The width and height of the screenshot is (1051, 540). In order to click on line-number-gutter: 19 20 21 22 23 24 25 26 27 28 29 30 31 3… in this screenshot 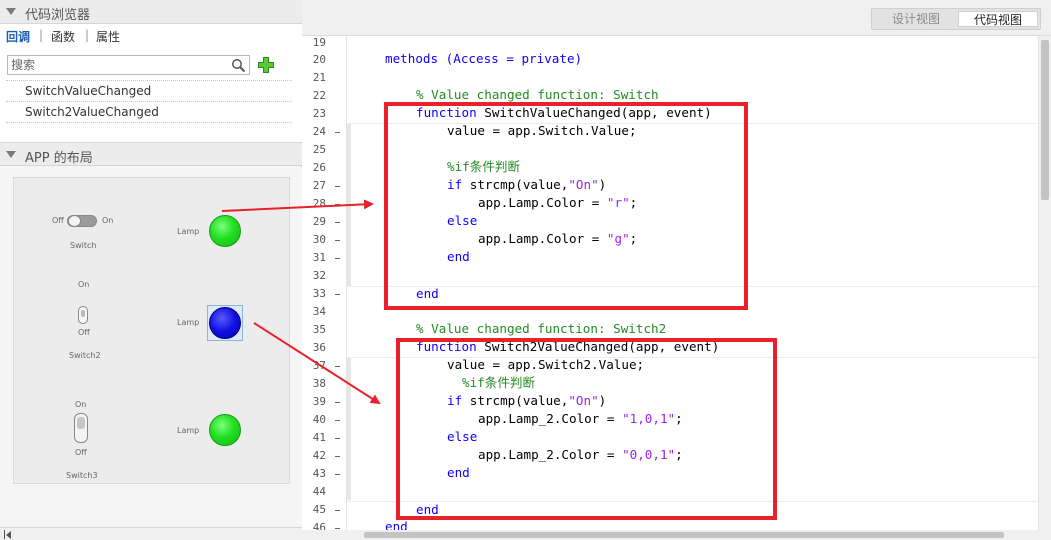, I will do `click(324, 285)`.